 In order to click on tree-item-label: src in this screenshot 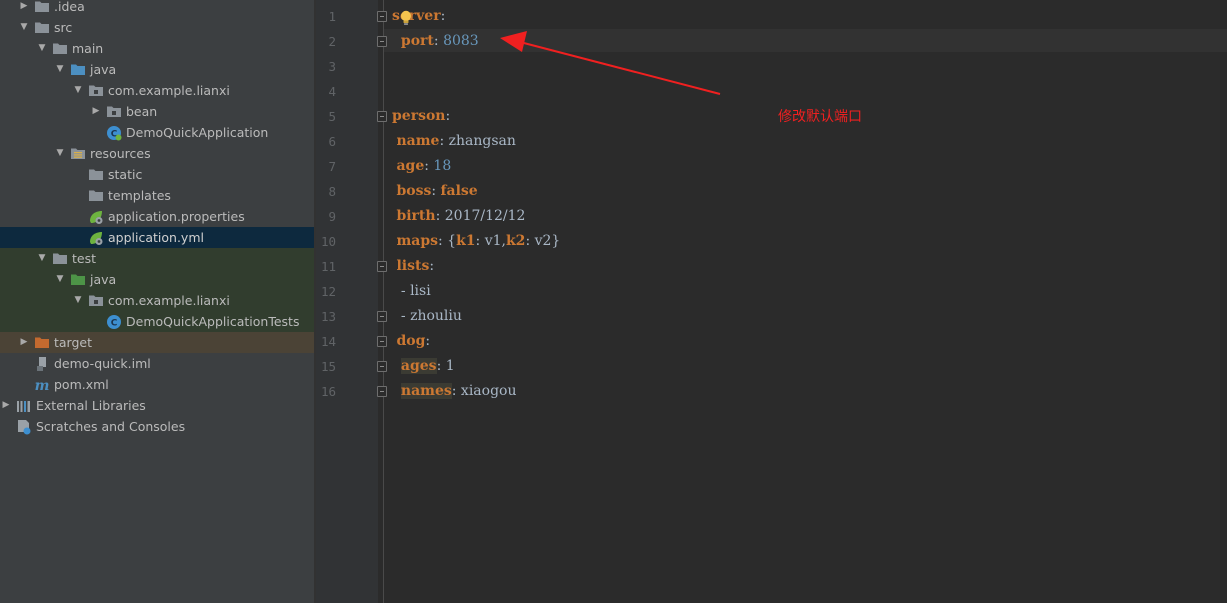, I will do `click(63, 27)`.